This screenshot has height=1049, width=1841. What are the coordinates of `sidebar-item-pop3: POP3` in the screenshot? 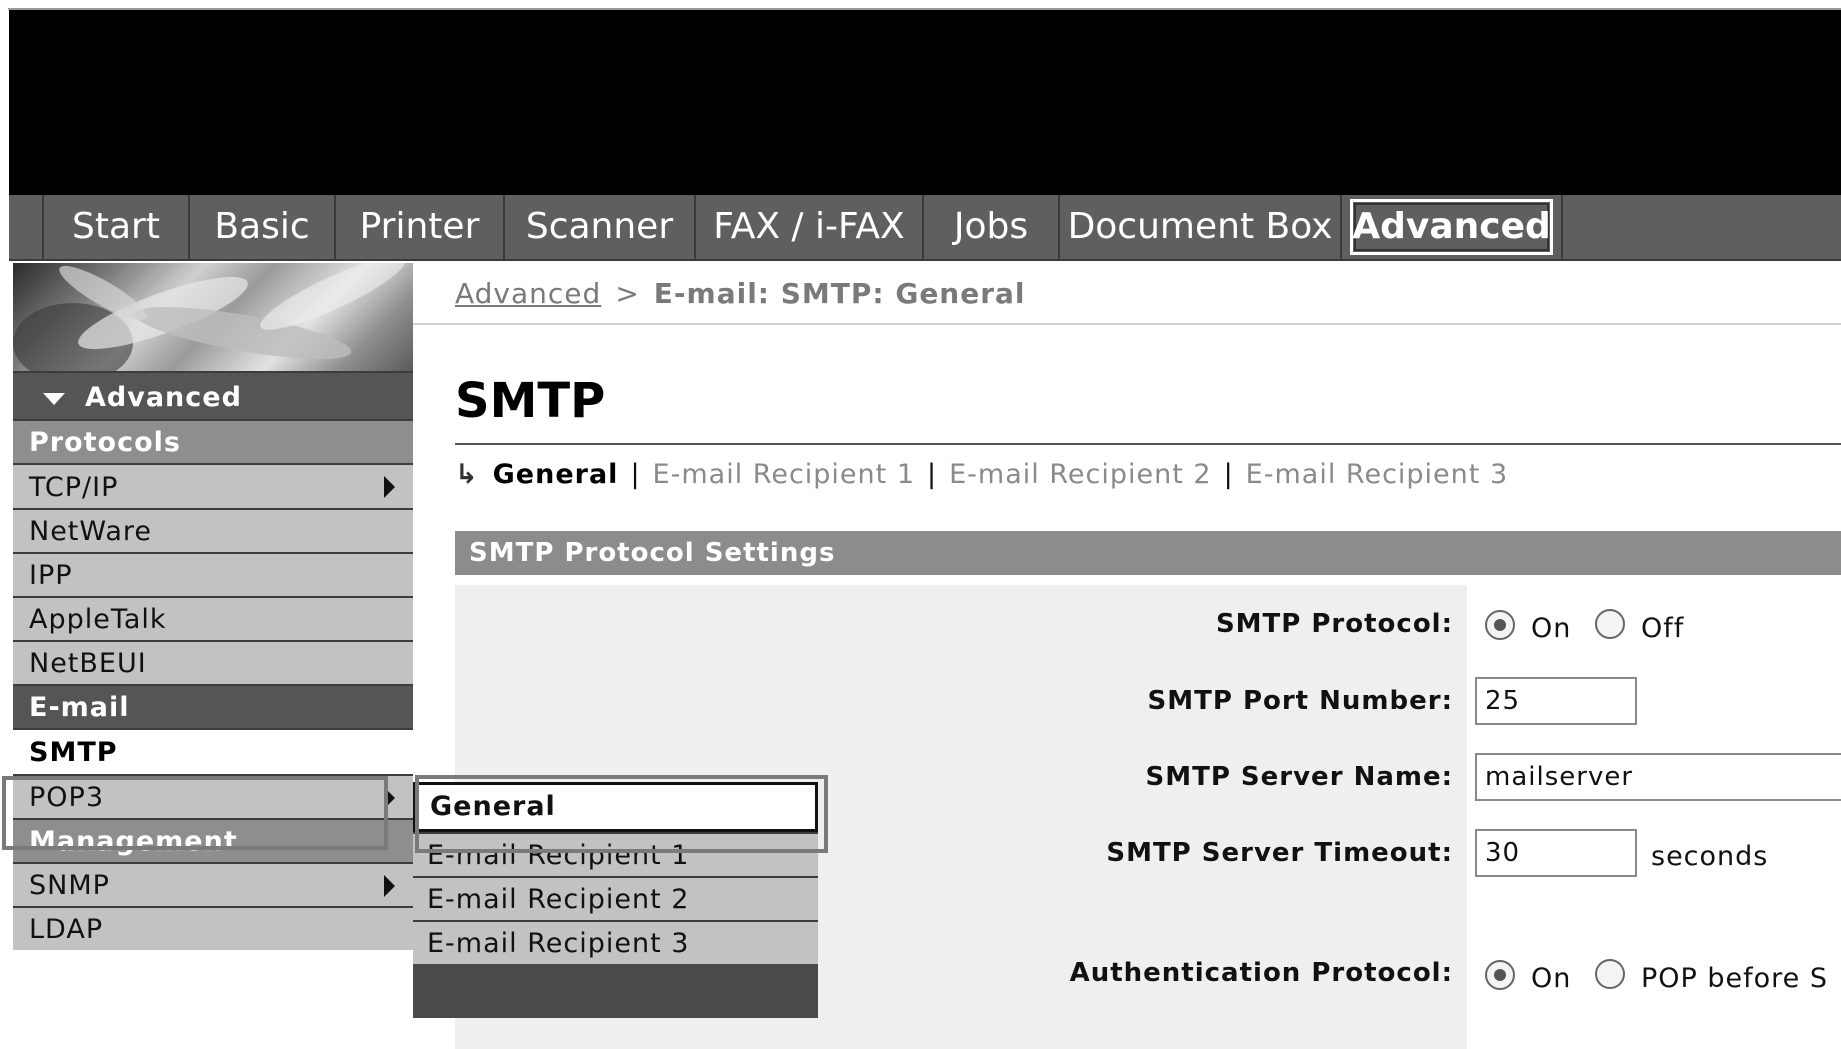 It's located at (213, 796).